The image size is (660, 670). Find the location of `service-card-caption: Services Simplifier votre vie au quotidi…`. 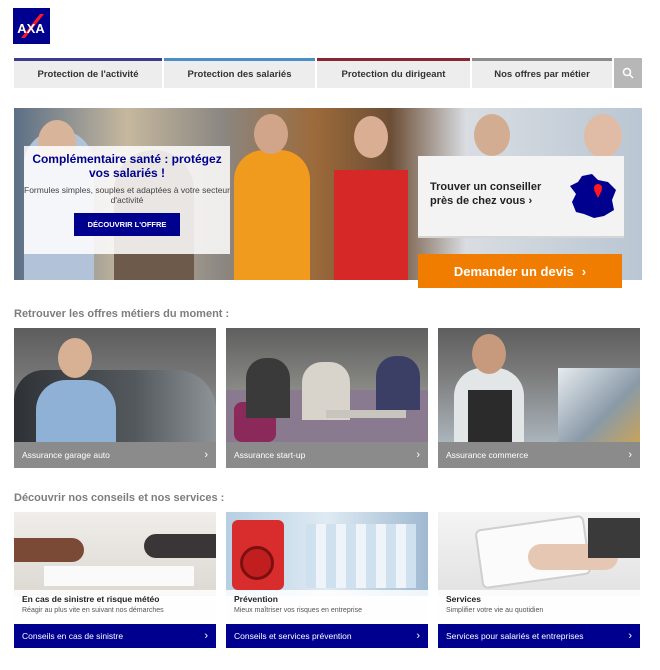

service-card-caption: Services Simplifier votre vie au quotidi… is located at coordinates (539, 607).